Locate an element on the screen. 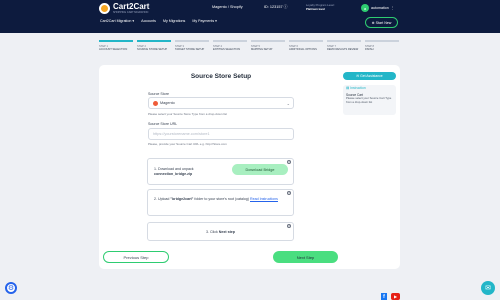  step-title: TARGET STORE SETUP is located at coordinates (190, 49).